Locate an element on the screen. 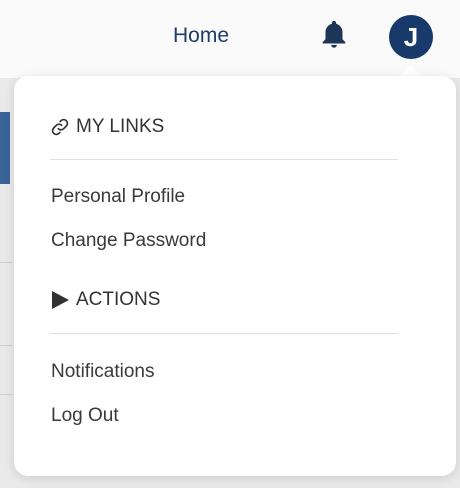  menu-item-notifications: Notifications is located at coordinates (103, 372).